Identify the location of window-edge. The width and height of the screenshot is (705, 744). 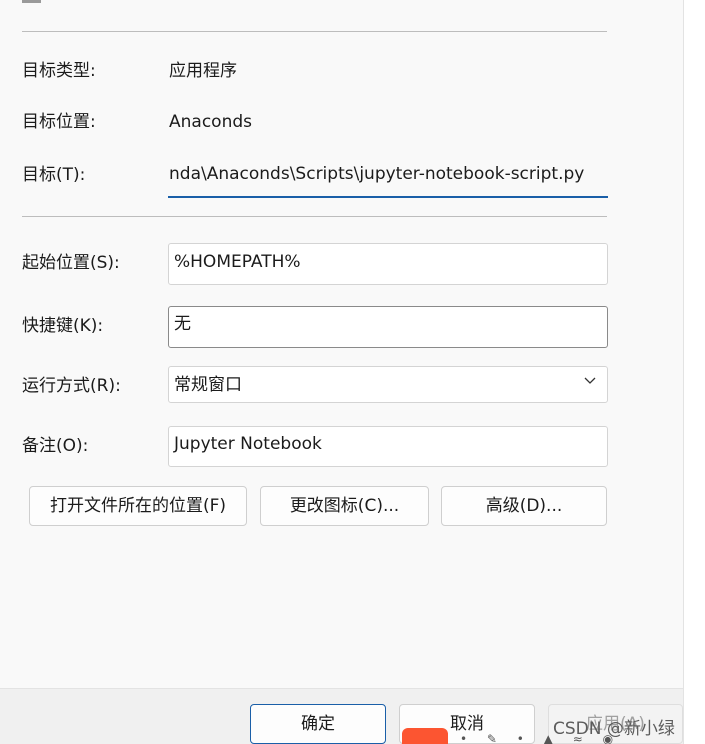
(694, 372).